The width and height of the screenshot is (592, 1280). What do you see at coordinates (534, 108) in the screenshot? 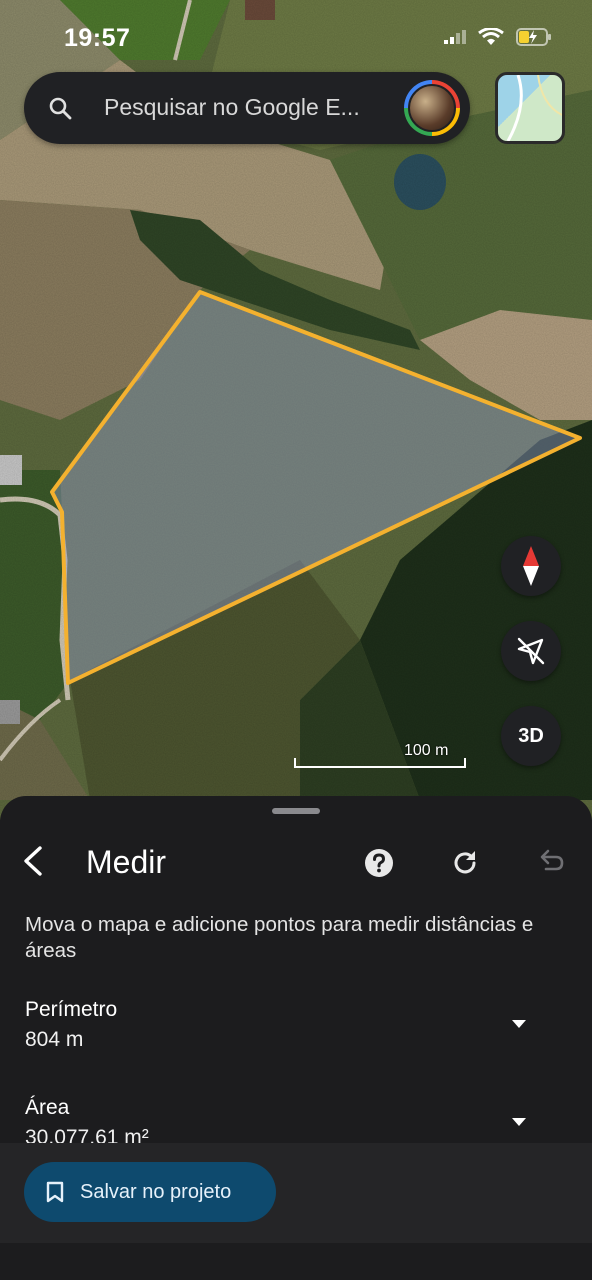
I see `map-layer-thumbnail-icon` at bounding box center [534, 108].